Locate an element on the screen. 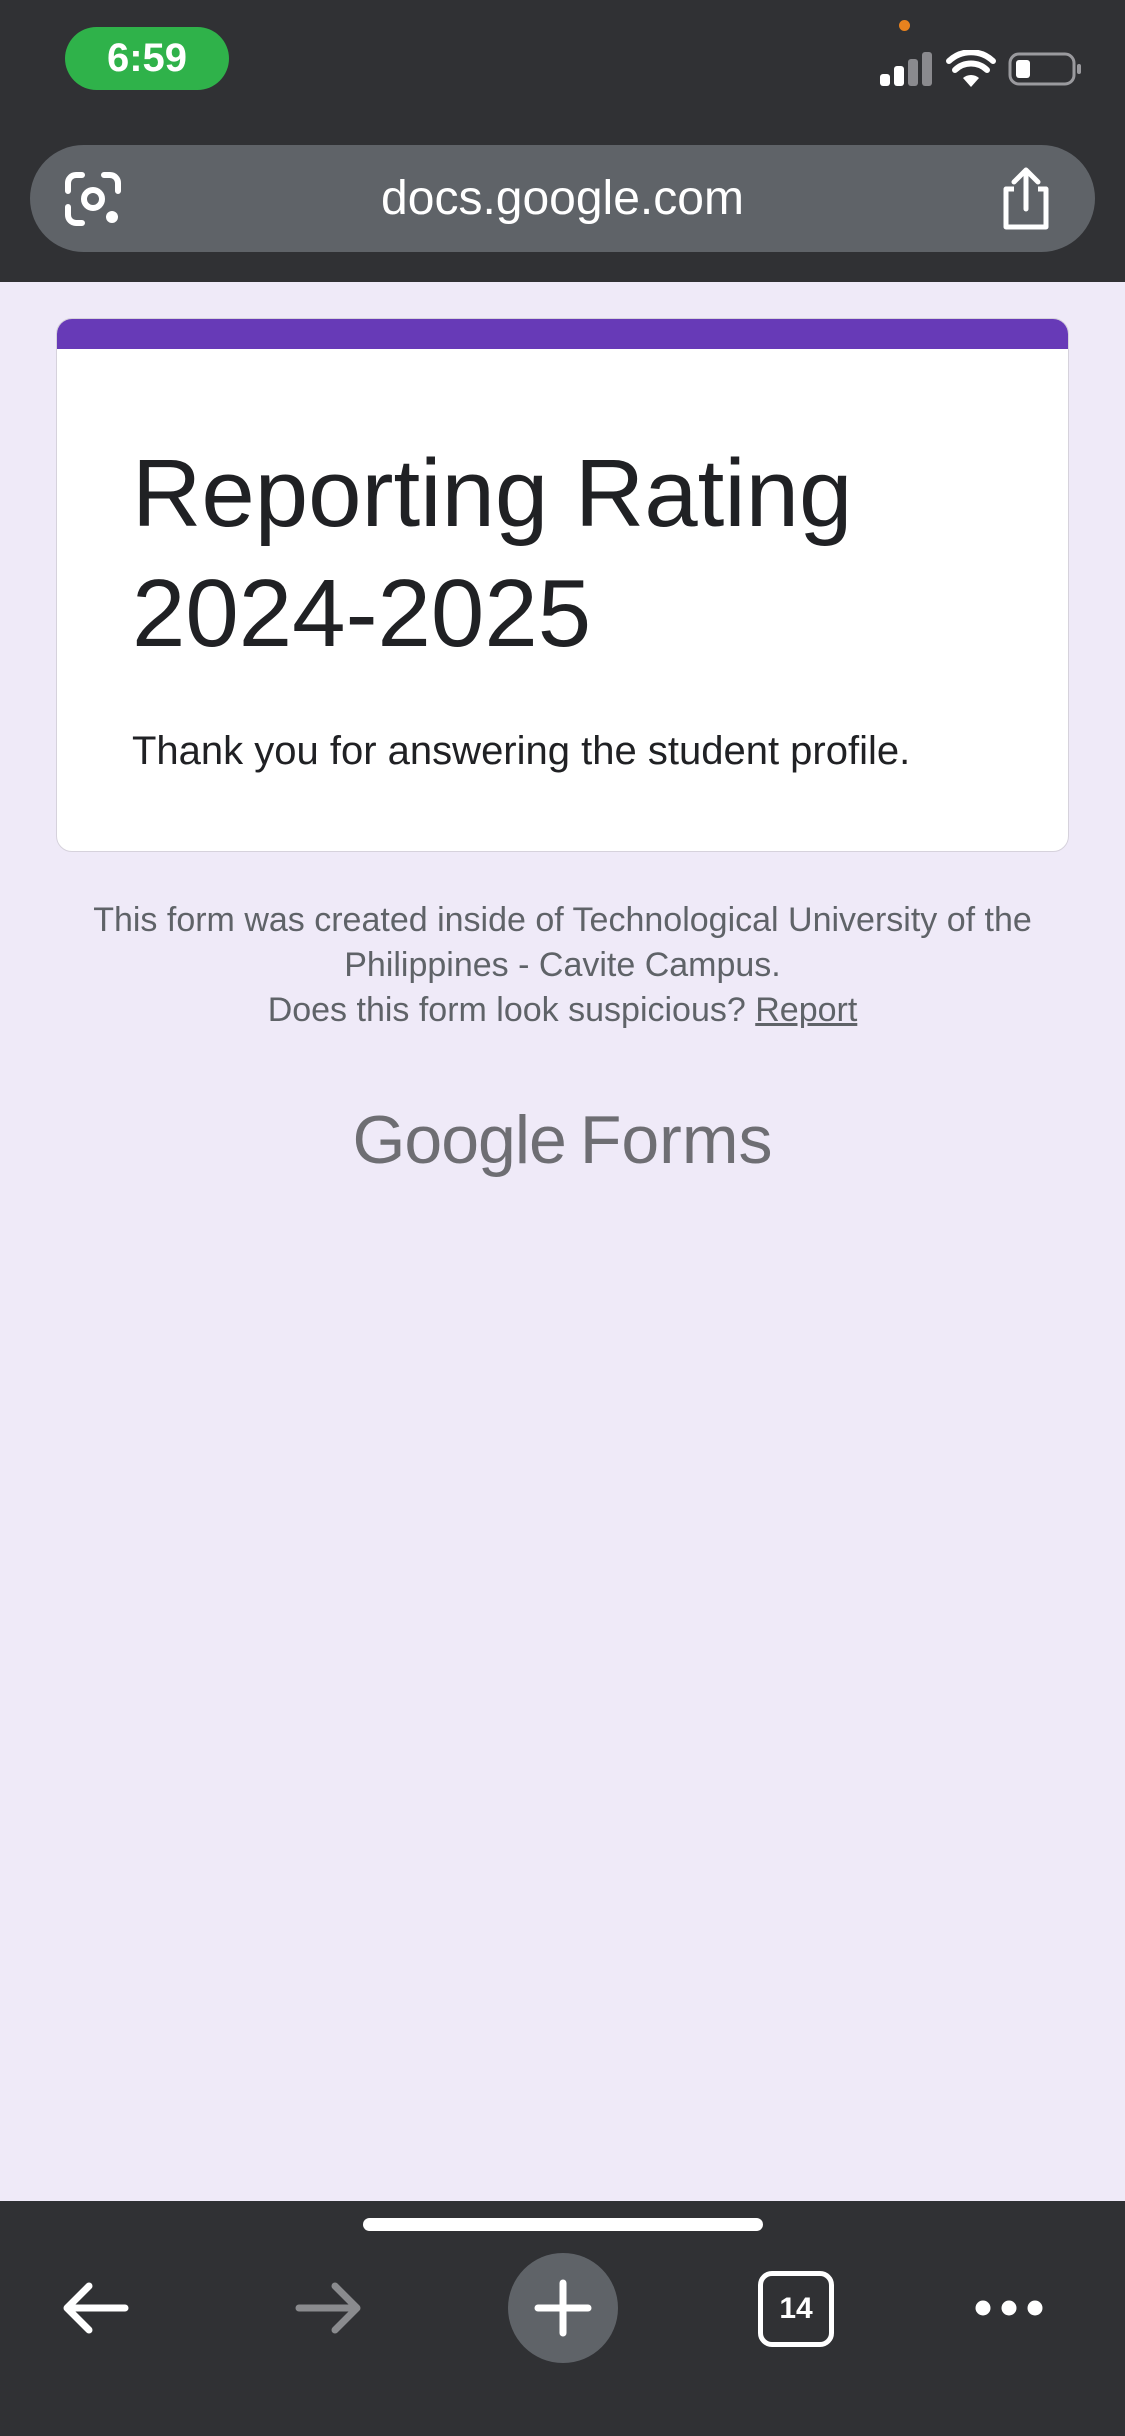 The height and width of the screenshot is (2436, 1125). forward-arrow-icon is located at coordinates (328, 2308).